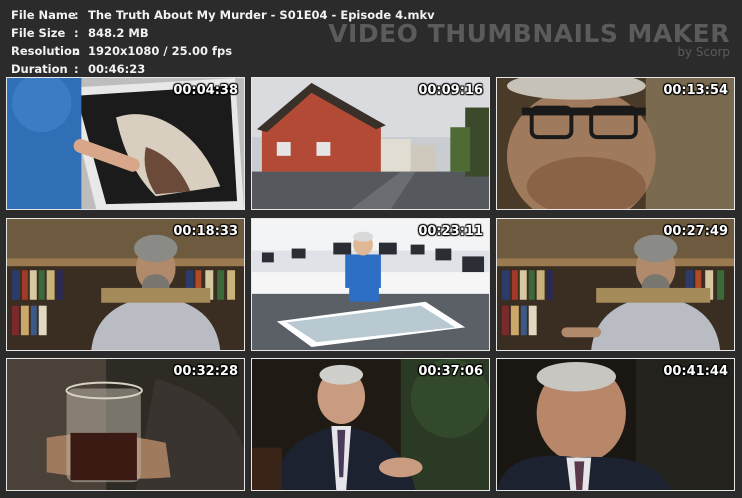  What do you see at coordinates (205, 231) in the screenshot?
I see `thumbnail-4-timestamp: 00:18:33` at bounding box center [205, 231].